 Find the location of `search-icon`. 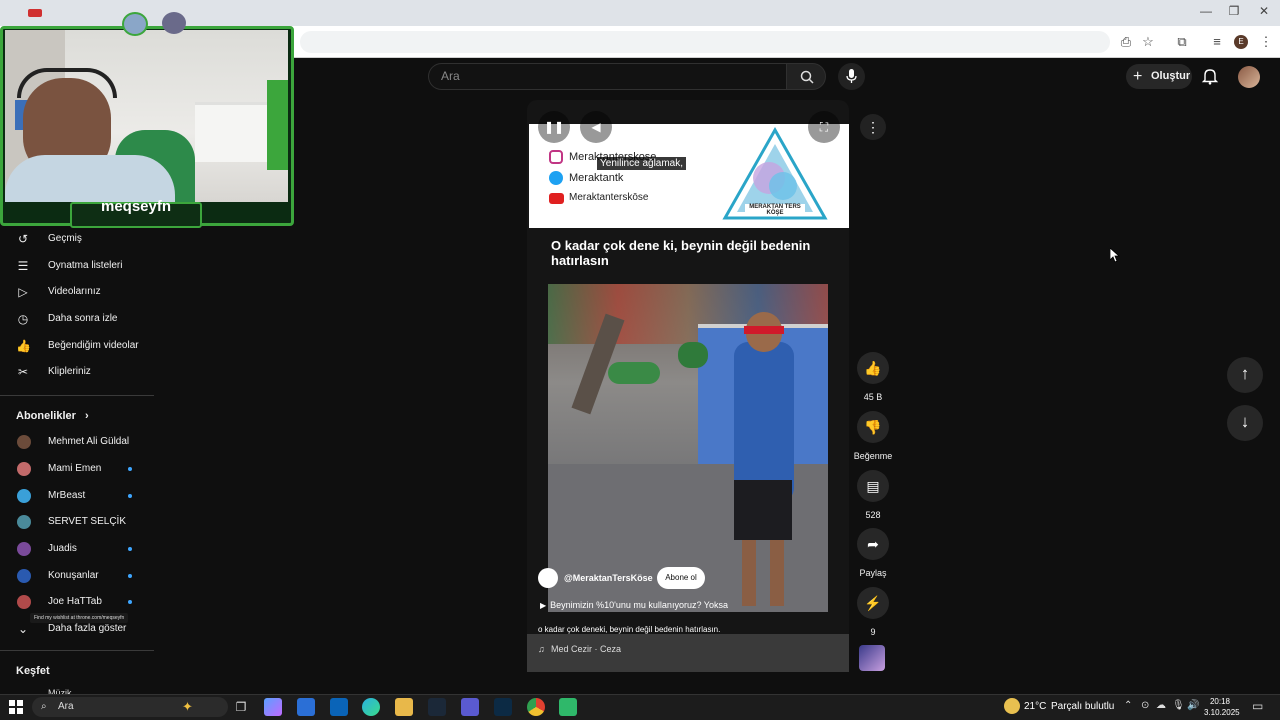

search-icon is located at coordinates (807, 77).